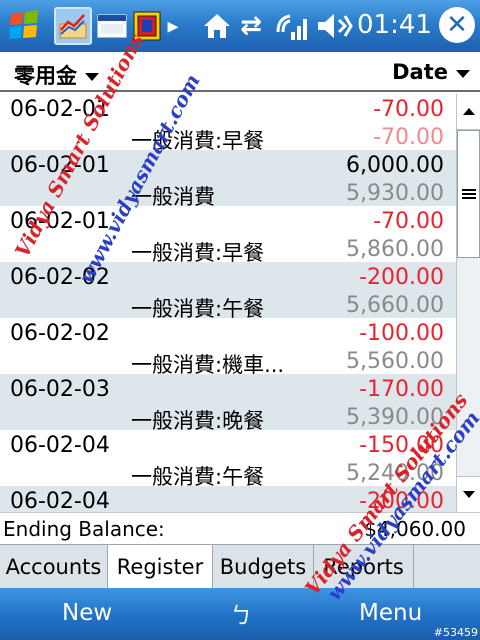  I want to click on red-square-app-icon, so click(147, 26).